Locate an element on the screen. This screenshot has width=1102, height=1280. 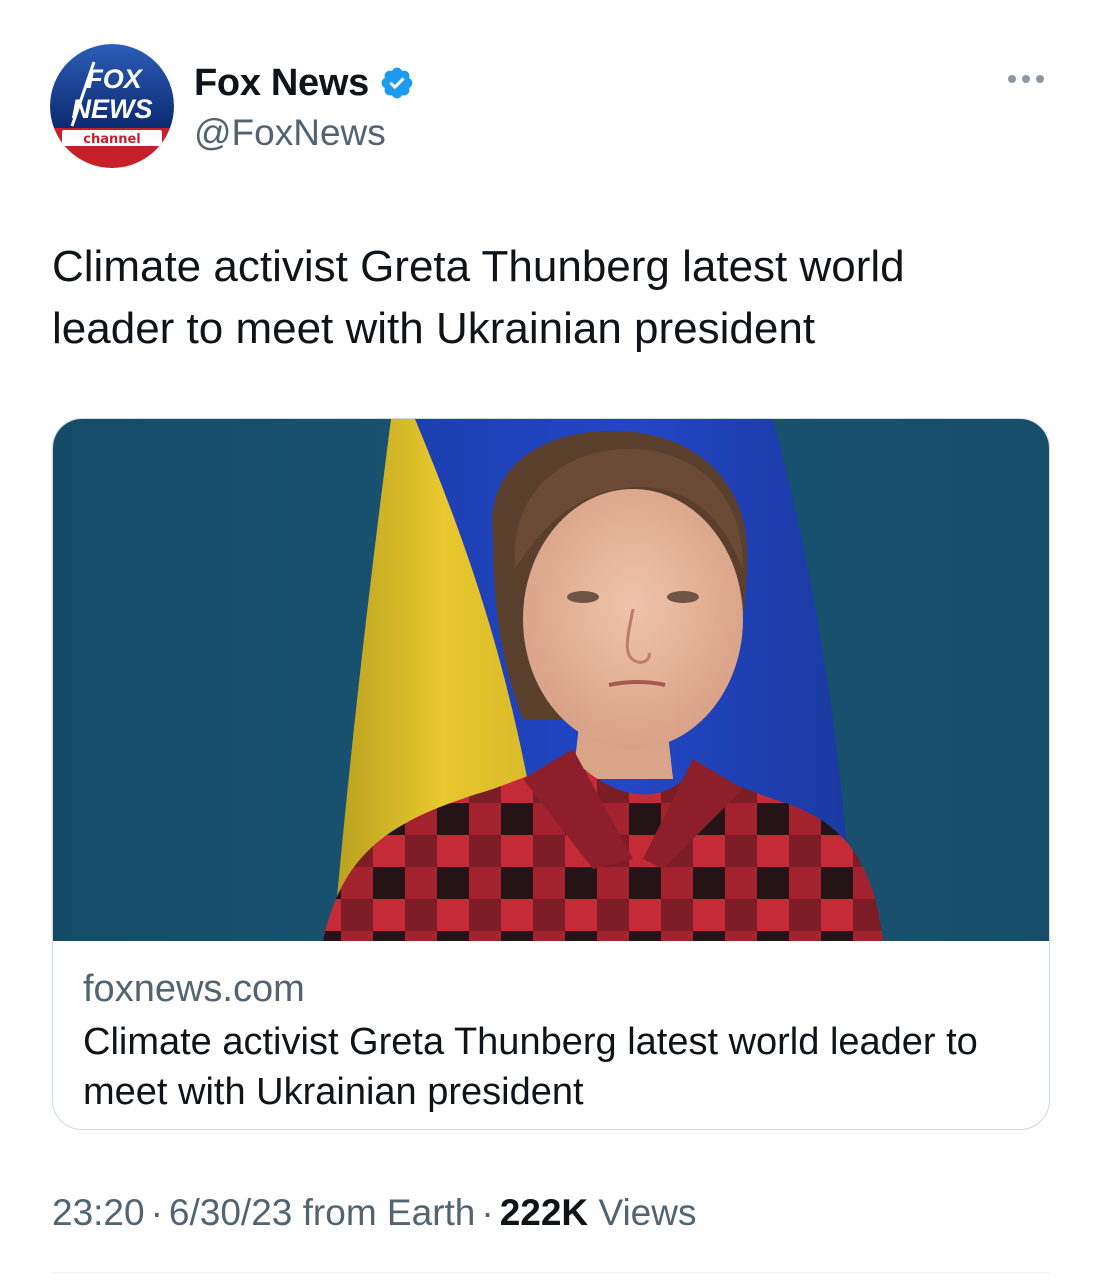
svg-text: channel is located at coordinates (112, 139).